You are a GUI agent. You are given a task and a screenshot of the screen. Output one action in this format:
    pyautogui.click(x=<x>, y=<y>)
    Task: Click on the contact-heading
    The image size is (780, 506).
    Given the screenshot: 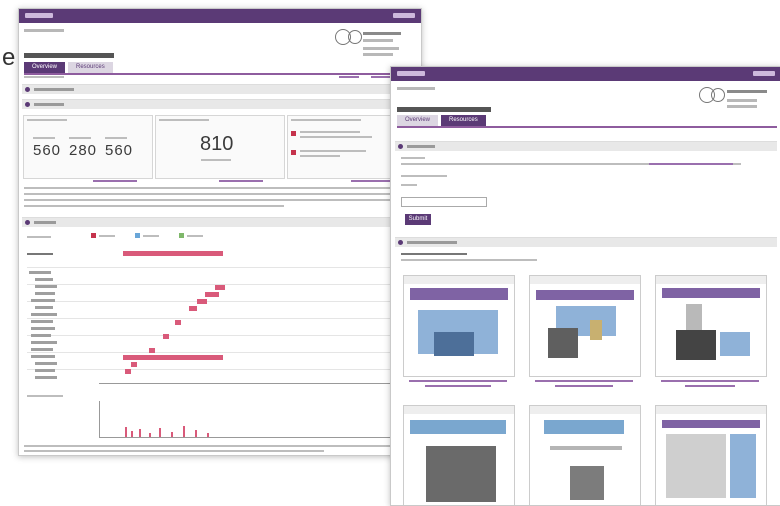 What is the action you would take?
    pyautogui.click(x=413, y=158)
    